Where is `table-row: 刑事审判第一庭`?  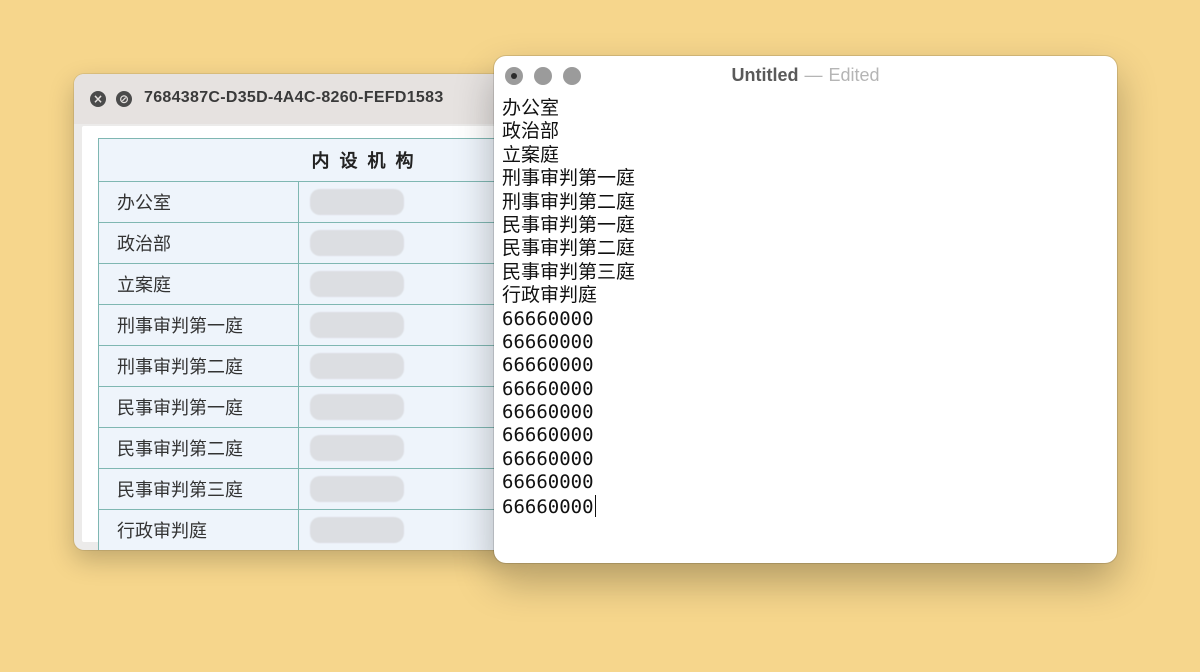 table-row: 刑事审判第一庭 is located at coordinates (306, 325).